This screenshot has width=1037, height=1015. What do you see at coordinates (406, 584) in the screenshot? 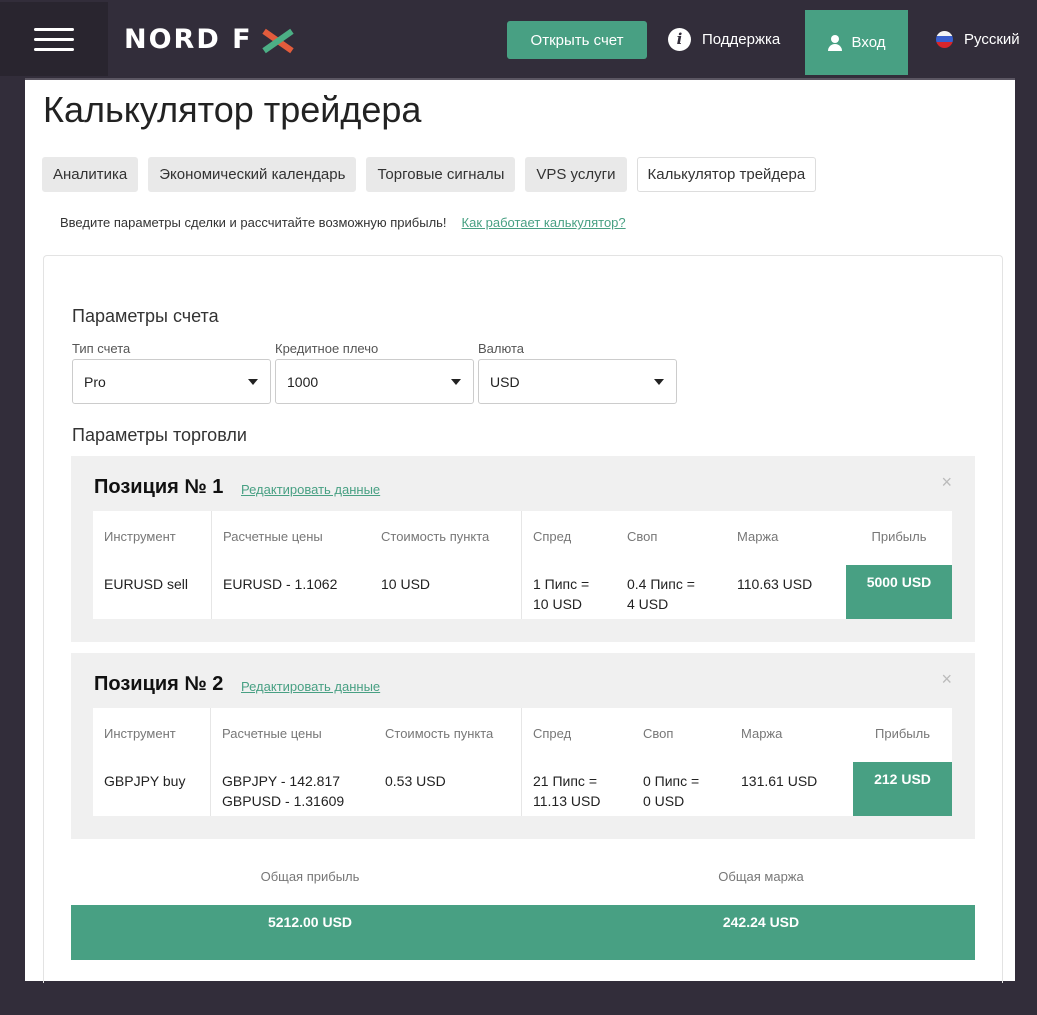
I see `pip-value: 10 USD` at bounding box center [406, 584].